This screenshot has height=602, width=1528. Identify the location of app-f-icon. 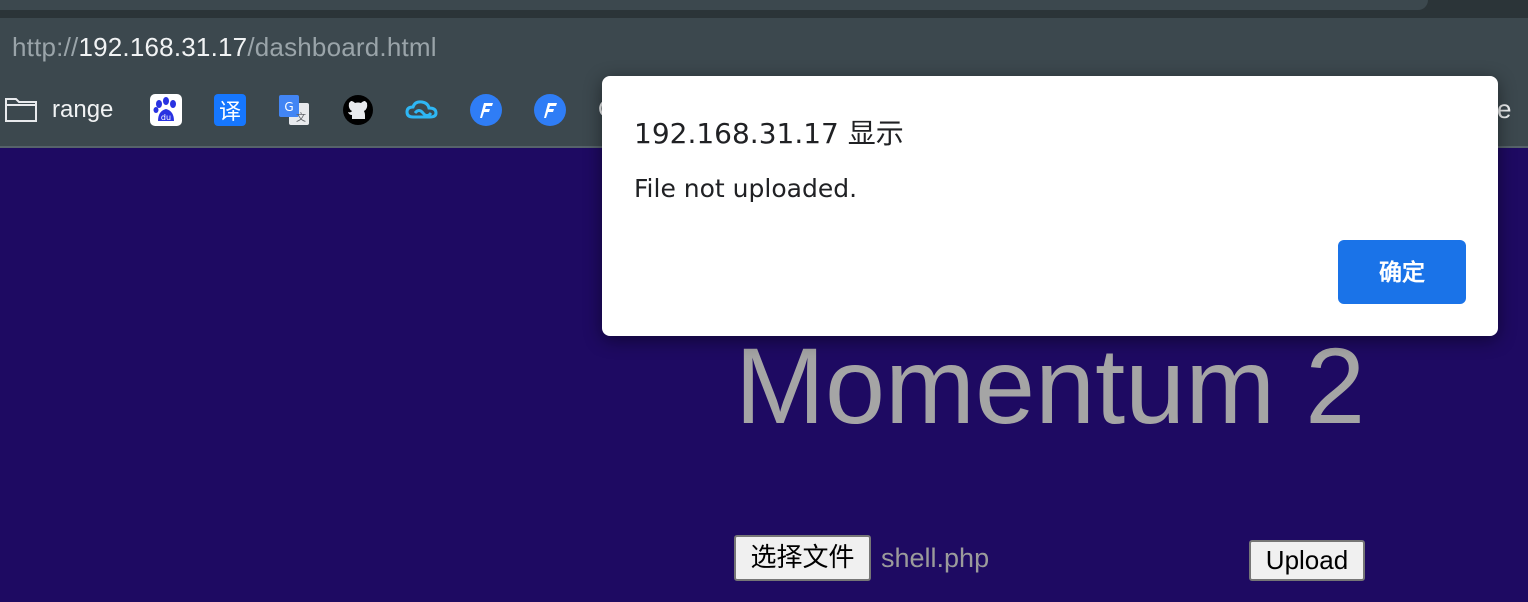
(486, 110).